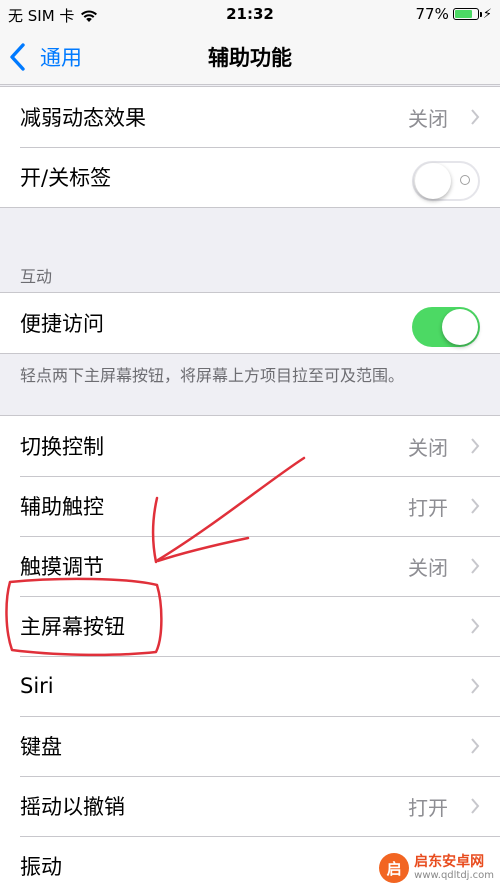 The width and height of the screenshot is (500, 896). What do you see at coordinates (432, 14) in the screenshot?
I see `battery-percent: 77%` at bounding box center [432, 14].